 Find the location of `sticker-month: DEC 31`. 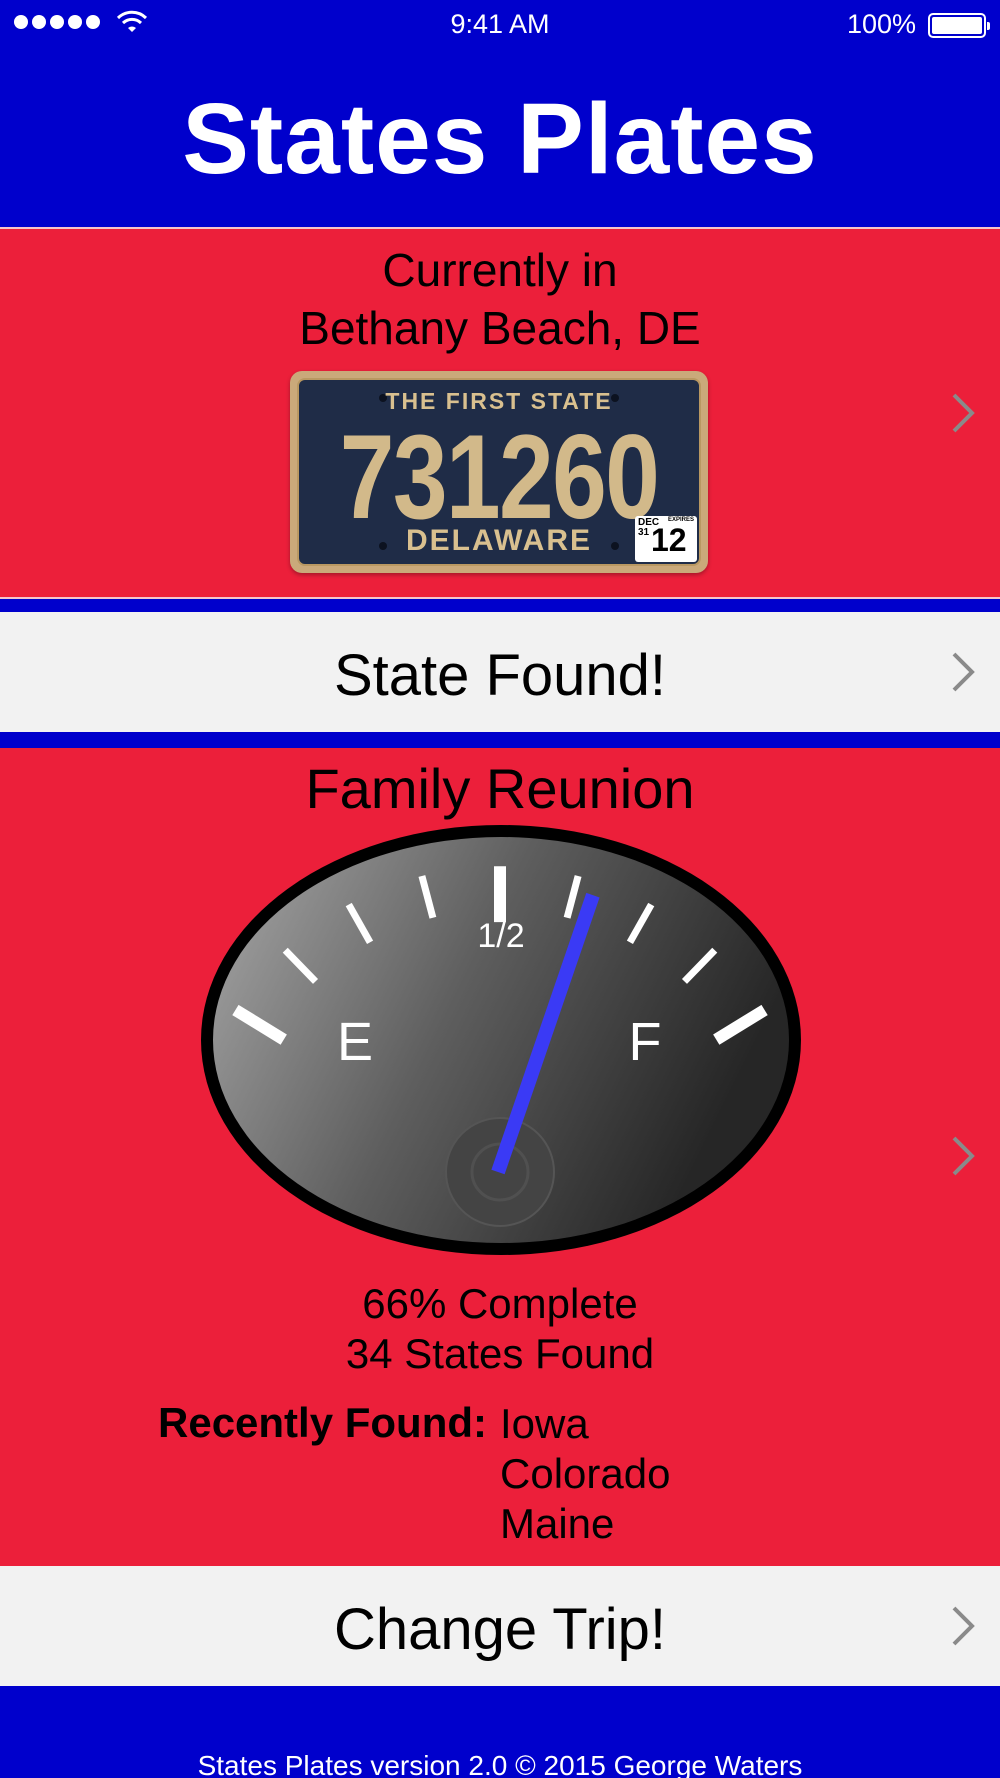

sticker-month: DEC 31 is located at coordinates (649, 527).